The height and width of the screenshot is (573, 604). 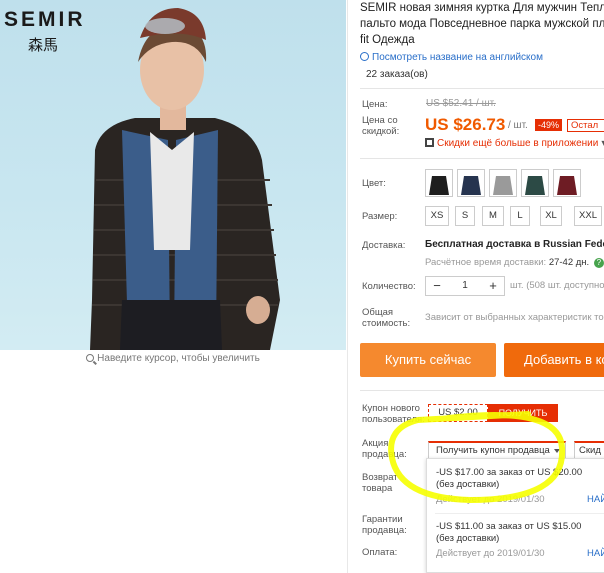 What do you see at coordinates (429, 142) in the screenshot?
I see `qr-code-icon` at bounding box center [429, 142].